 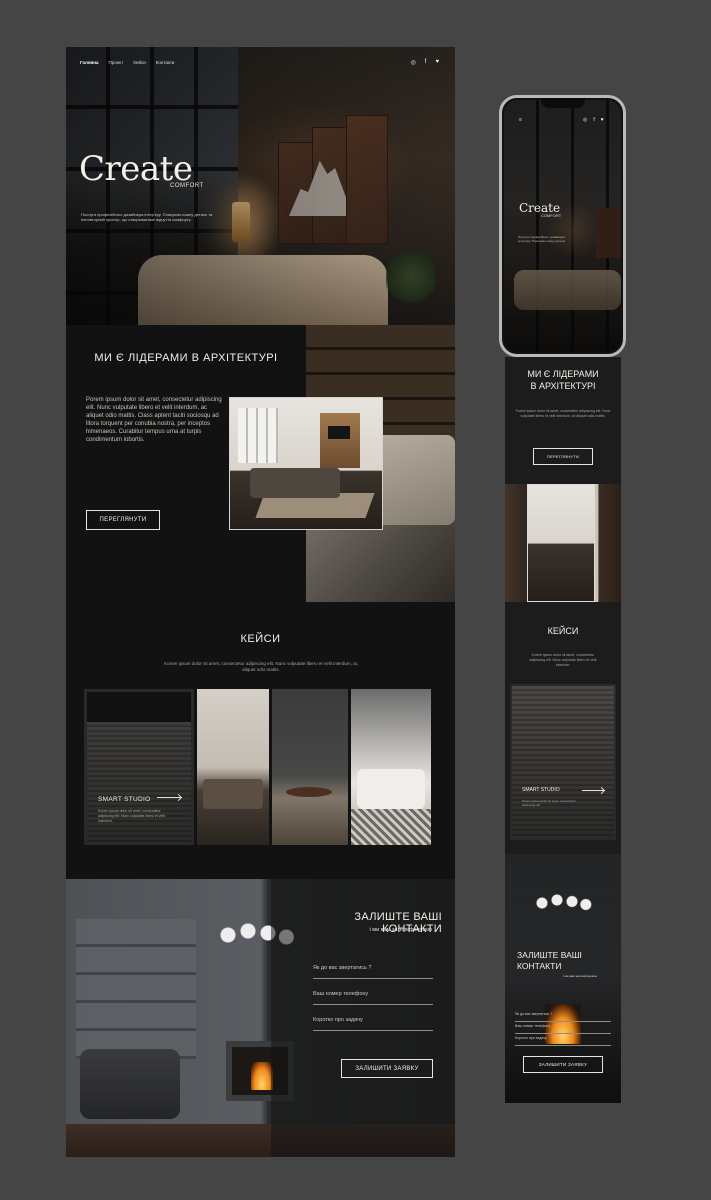 What do you see at coordinates (400, 930) in the screenshot?
I see `contact-subtitle: і ми вам зателефонуємо` at bounding box center [400, 930].